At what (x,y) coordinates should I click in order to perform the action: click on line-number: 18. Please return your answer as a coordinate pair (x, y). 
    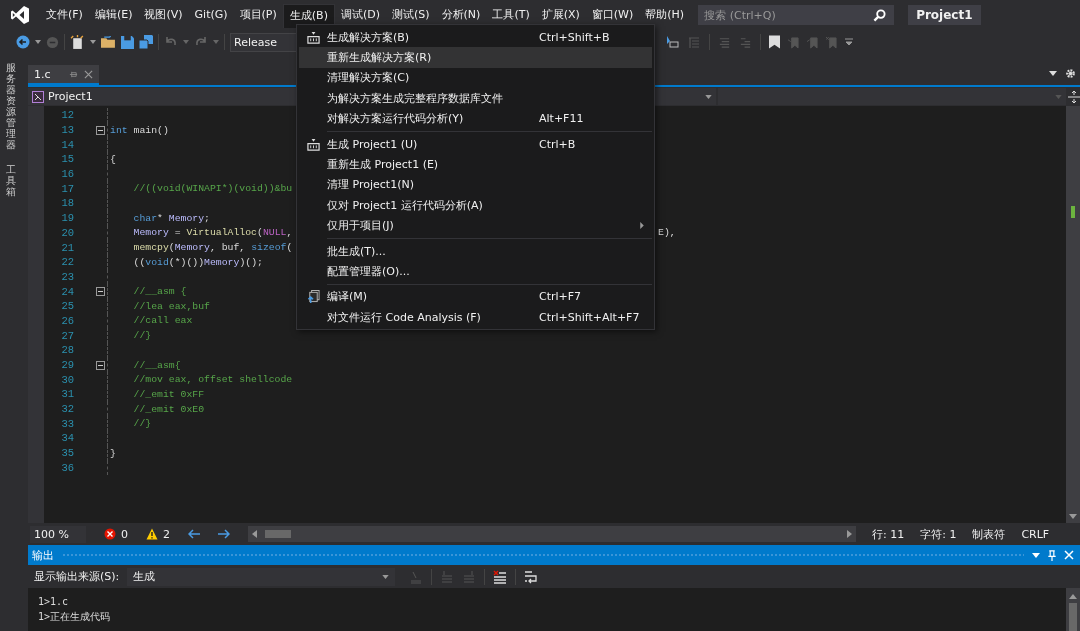
    Looking at the image, I should click on (67, 203).